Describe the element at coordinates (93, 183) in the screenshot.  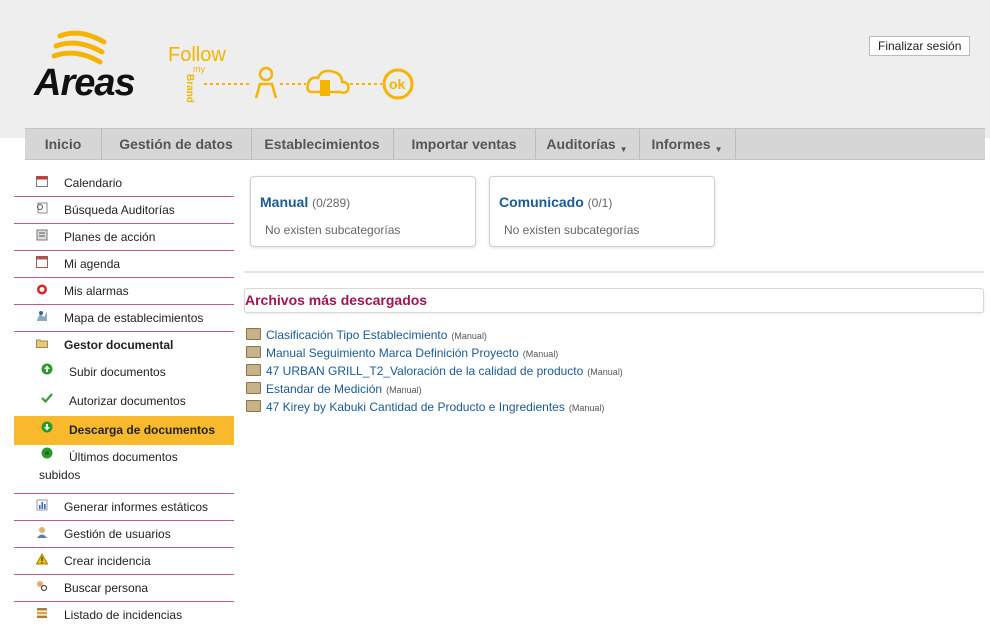
I see `sidebar-item-label: Calendario` at that location.